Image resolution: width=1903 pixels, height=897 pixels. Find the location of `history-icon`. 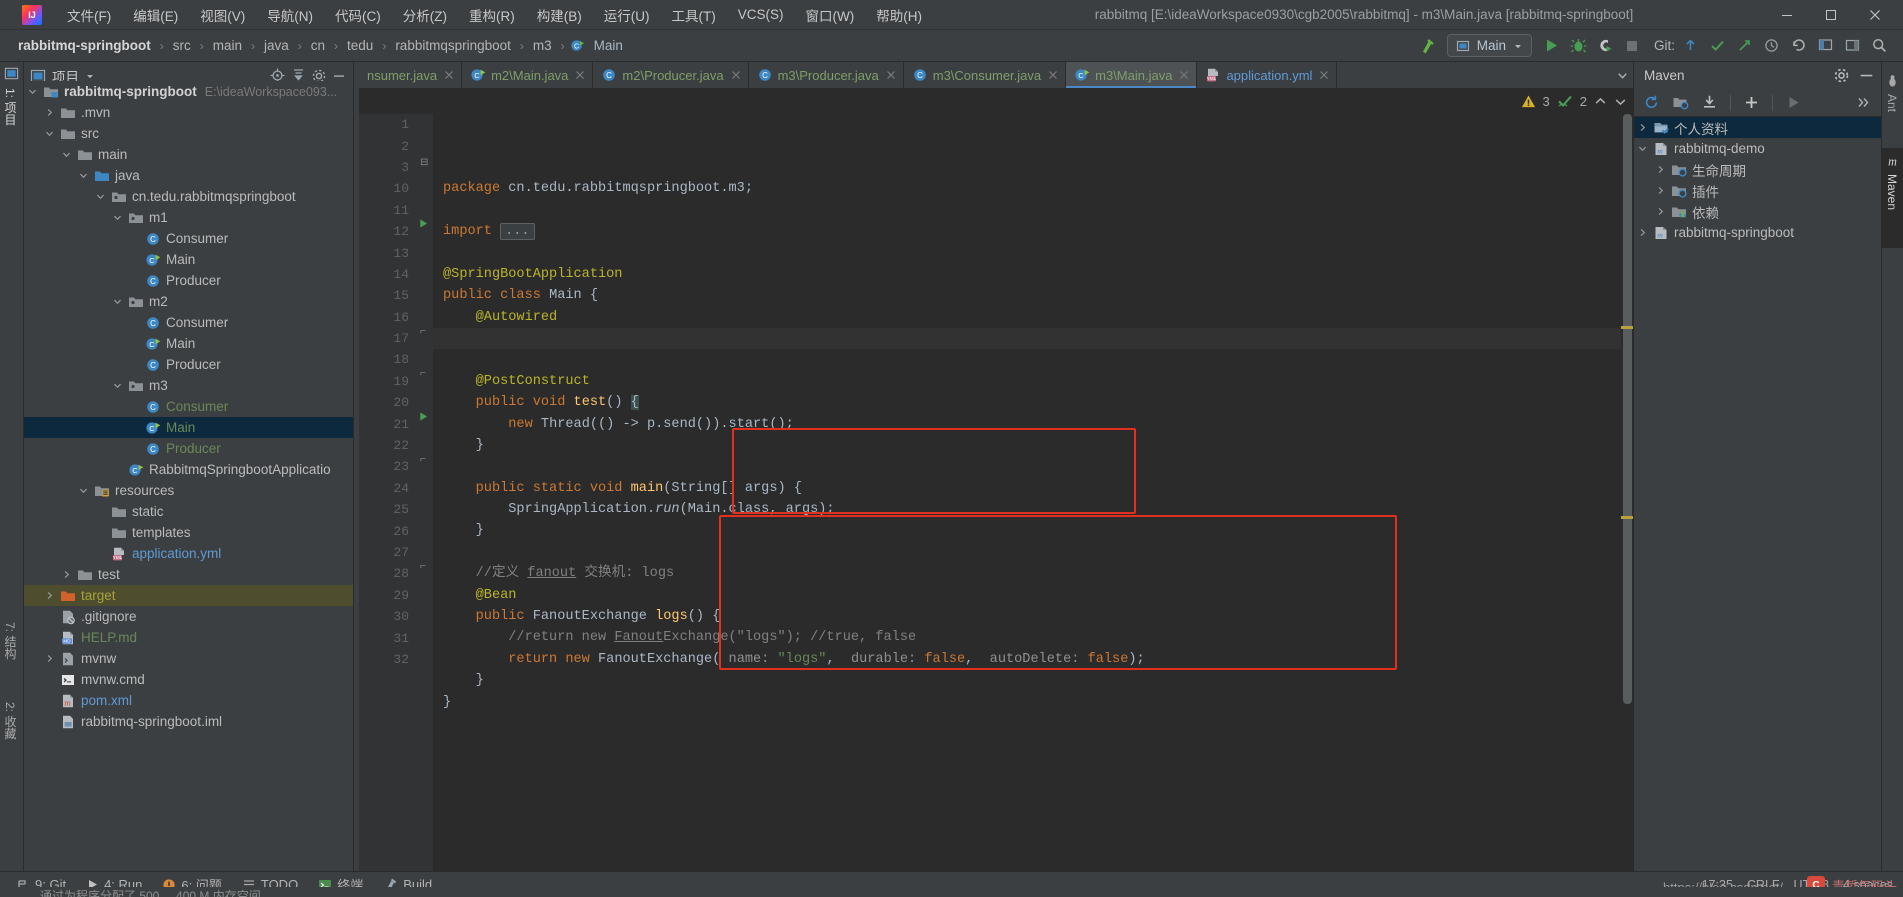

history-icon is located at coordinates (1771, 46).